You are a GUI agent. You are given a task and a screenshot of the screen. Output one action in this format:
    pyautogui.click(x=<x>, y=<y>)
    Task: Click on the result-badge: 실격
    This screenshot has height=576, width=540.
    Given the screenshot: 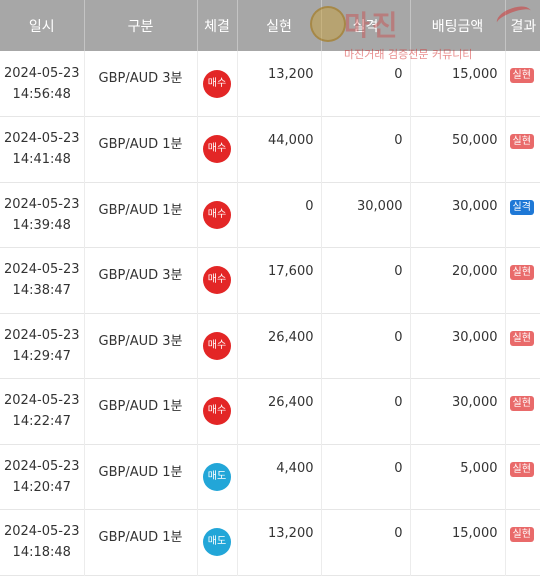 What is the action you would take?
    pyautogui.click(x=521, y=207)
    